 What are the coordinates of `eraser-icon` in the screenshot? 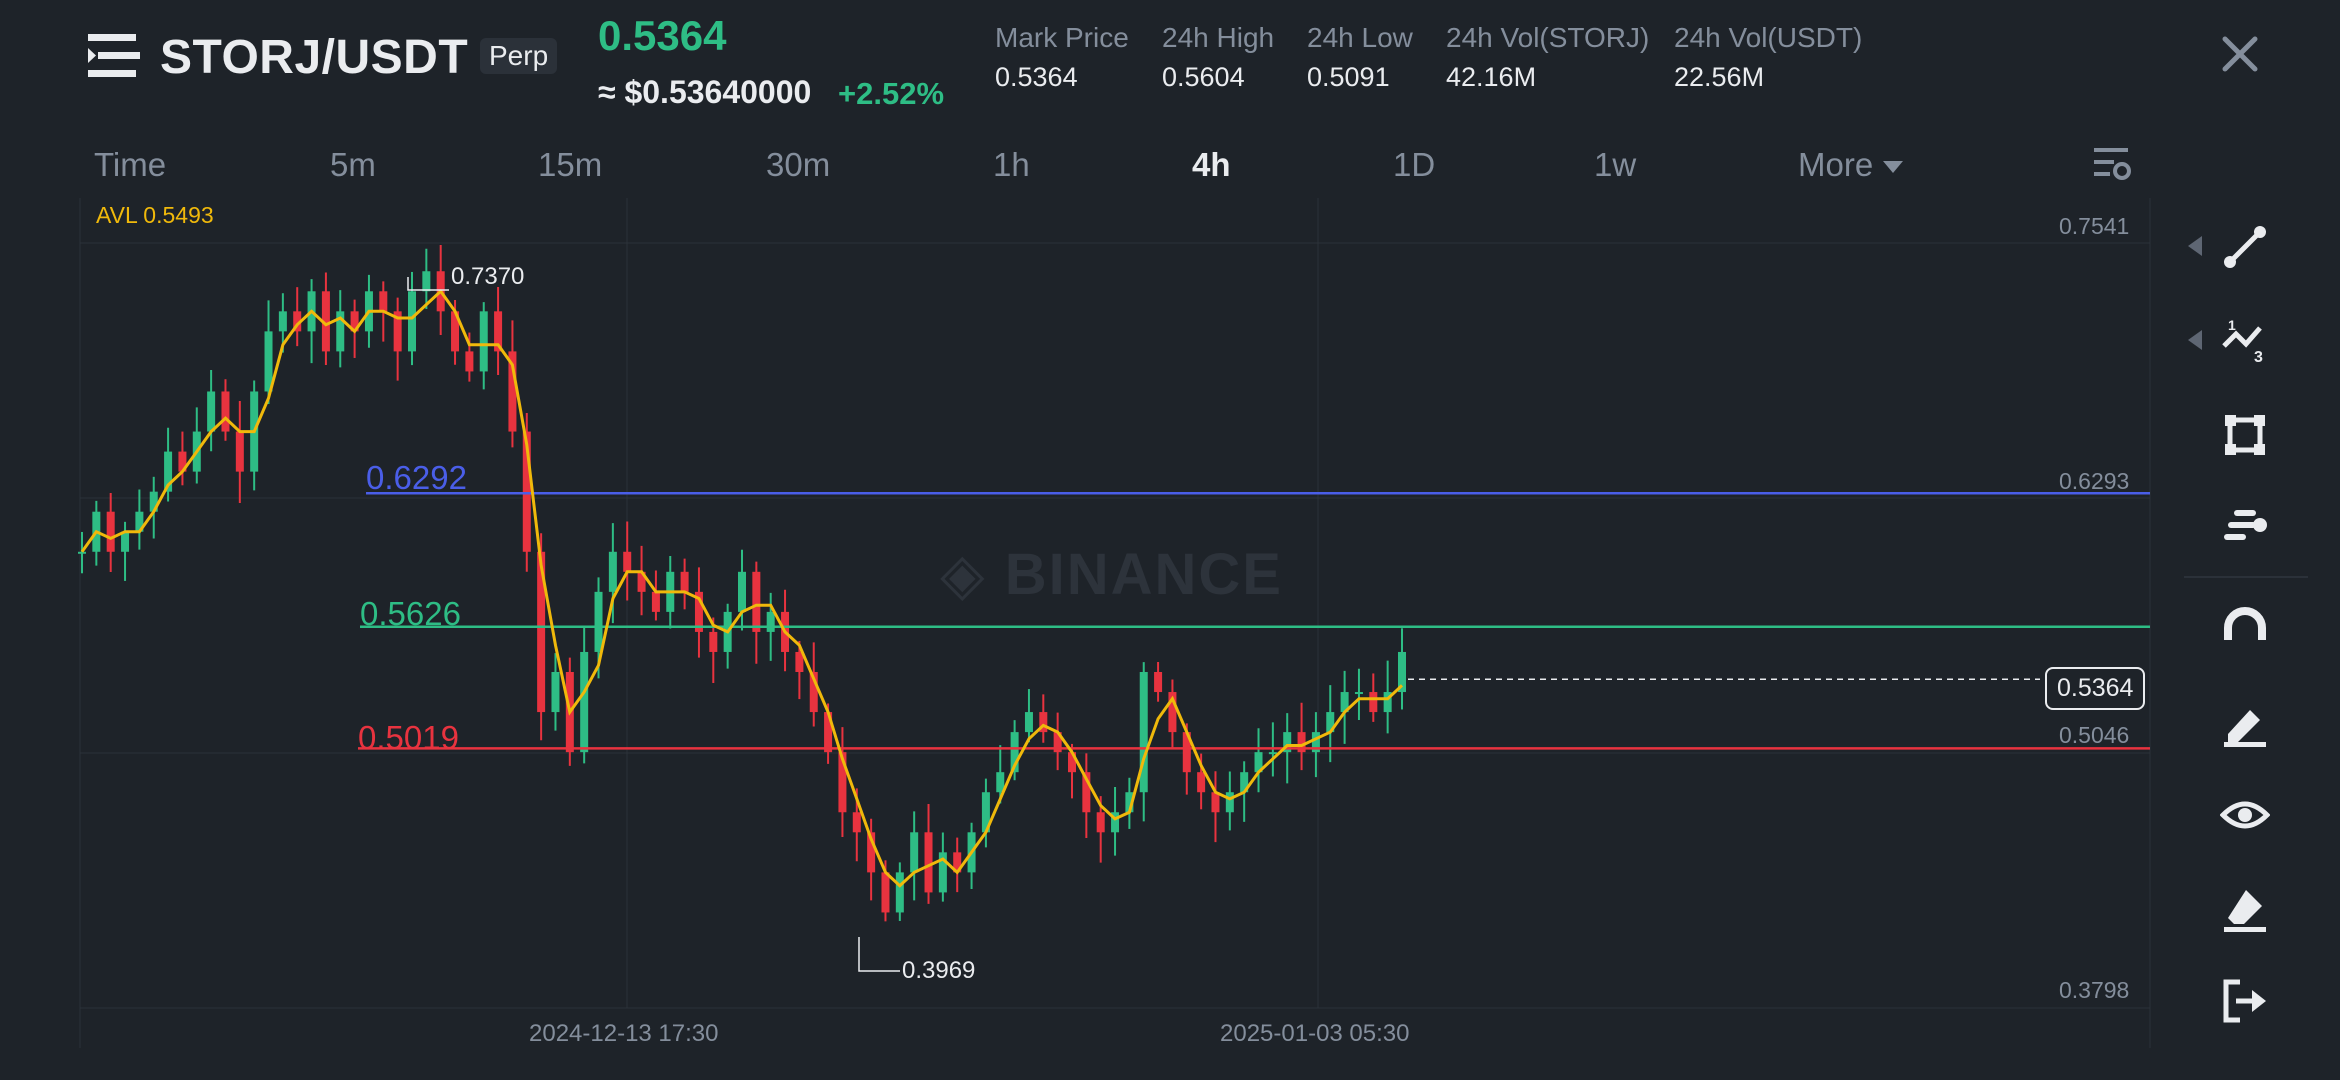 It's located at (2245, 909).